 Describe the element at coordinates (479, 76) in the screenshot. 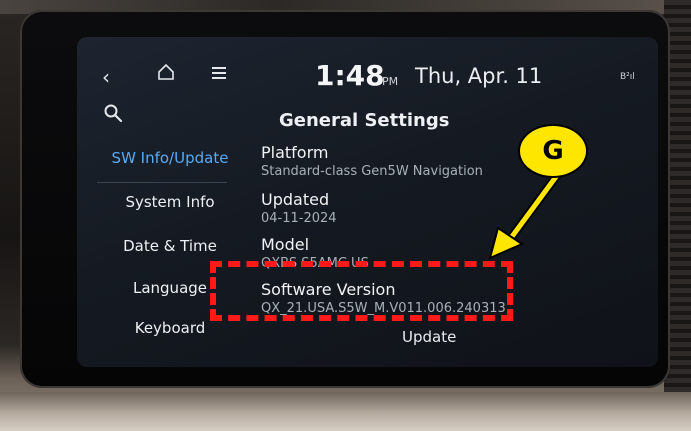

I see `clock-date: Thu, Apr. 11` at that location.